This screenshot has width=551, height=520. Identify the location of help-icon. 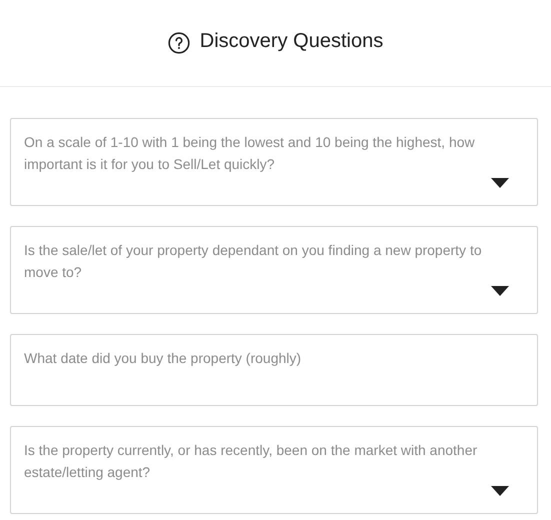
(179, 43).